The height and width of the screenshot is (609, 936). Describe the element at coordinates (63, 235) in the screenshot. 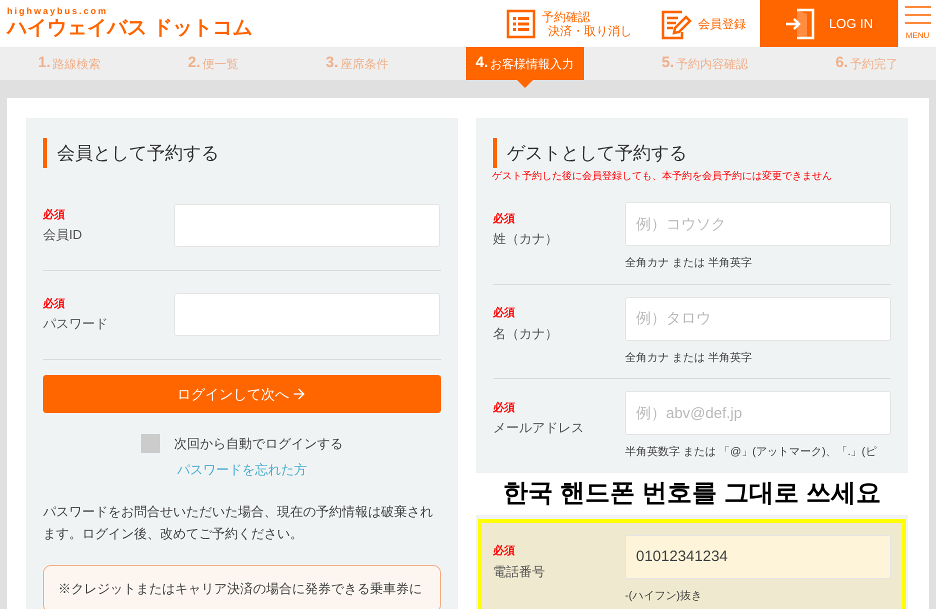

I see `field-label: 会員ID` at that location.